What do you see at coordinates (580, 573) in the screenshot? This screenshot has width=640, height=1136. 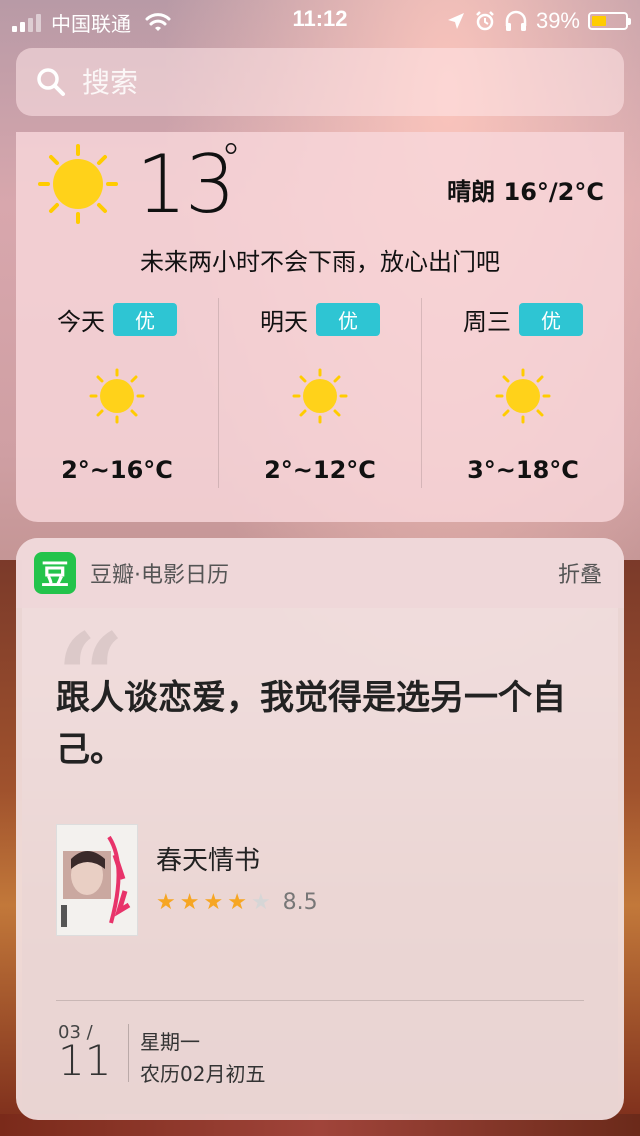 I see `collapse-button: 折叠` at bounding box center [580, 573].